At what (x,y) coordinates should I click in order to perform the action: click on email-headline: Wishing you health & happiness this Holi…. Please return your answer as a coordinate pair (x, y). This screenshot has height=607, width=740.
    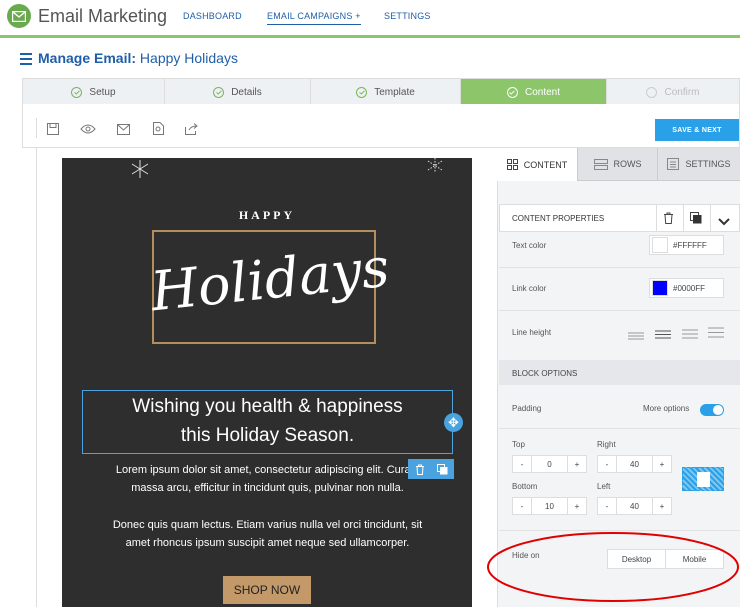
    Looking at the image, I should click on (267, 421).